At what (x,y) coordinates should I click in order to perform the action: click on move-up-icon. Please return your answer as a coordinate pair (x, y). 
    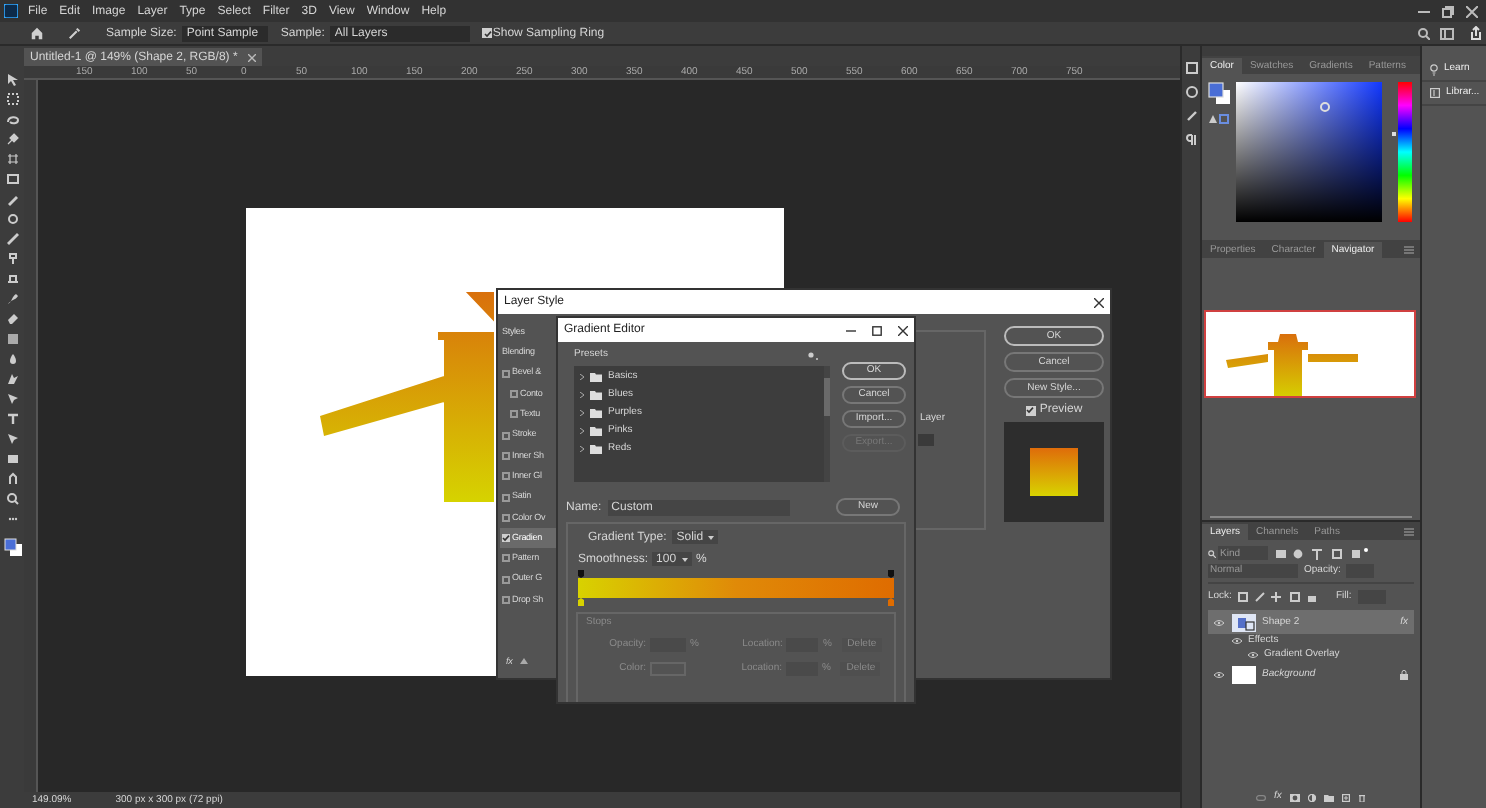
    Looking at the image, I should click on (524, 661).